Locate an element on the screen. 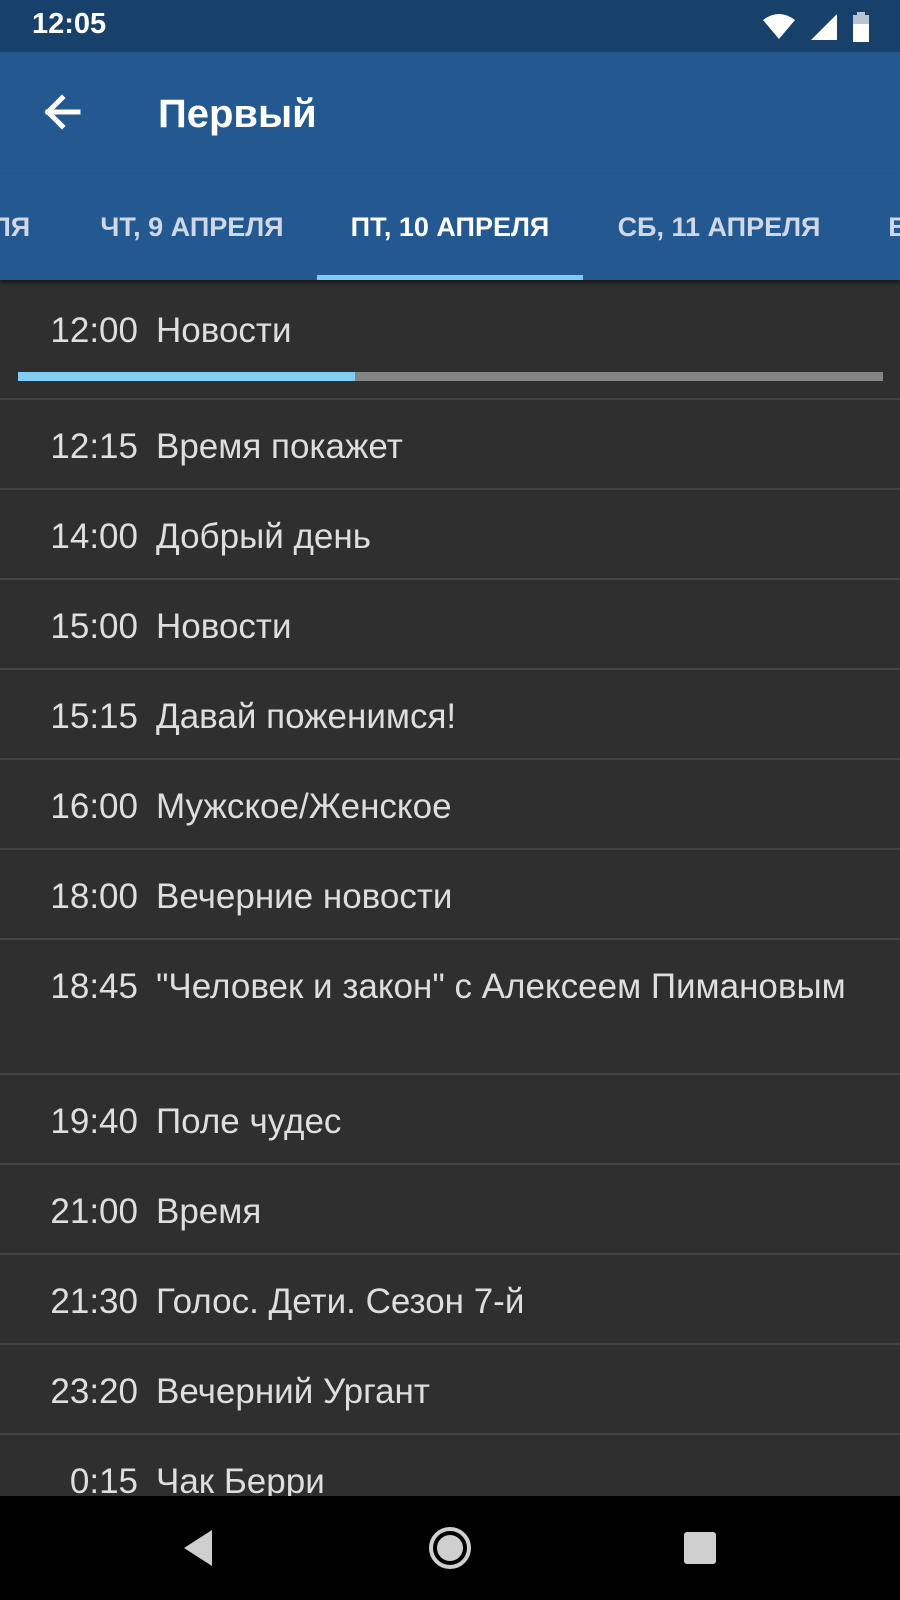 Image resolution: width=900 pixels, height=1600 pixels. program-time: 12:15 is located at coordinates (94, 446).